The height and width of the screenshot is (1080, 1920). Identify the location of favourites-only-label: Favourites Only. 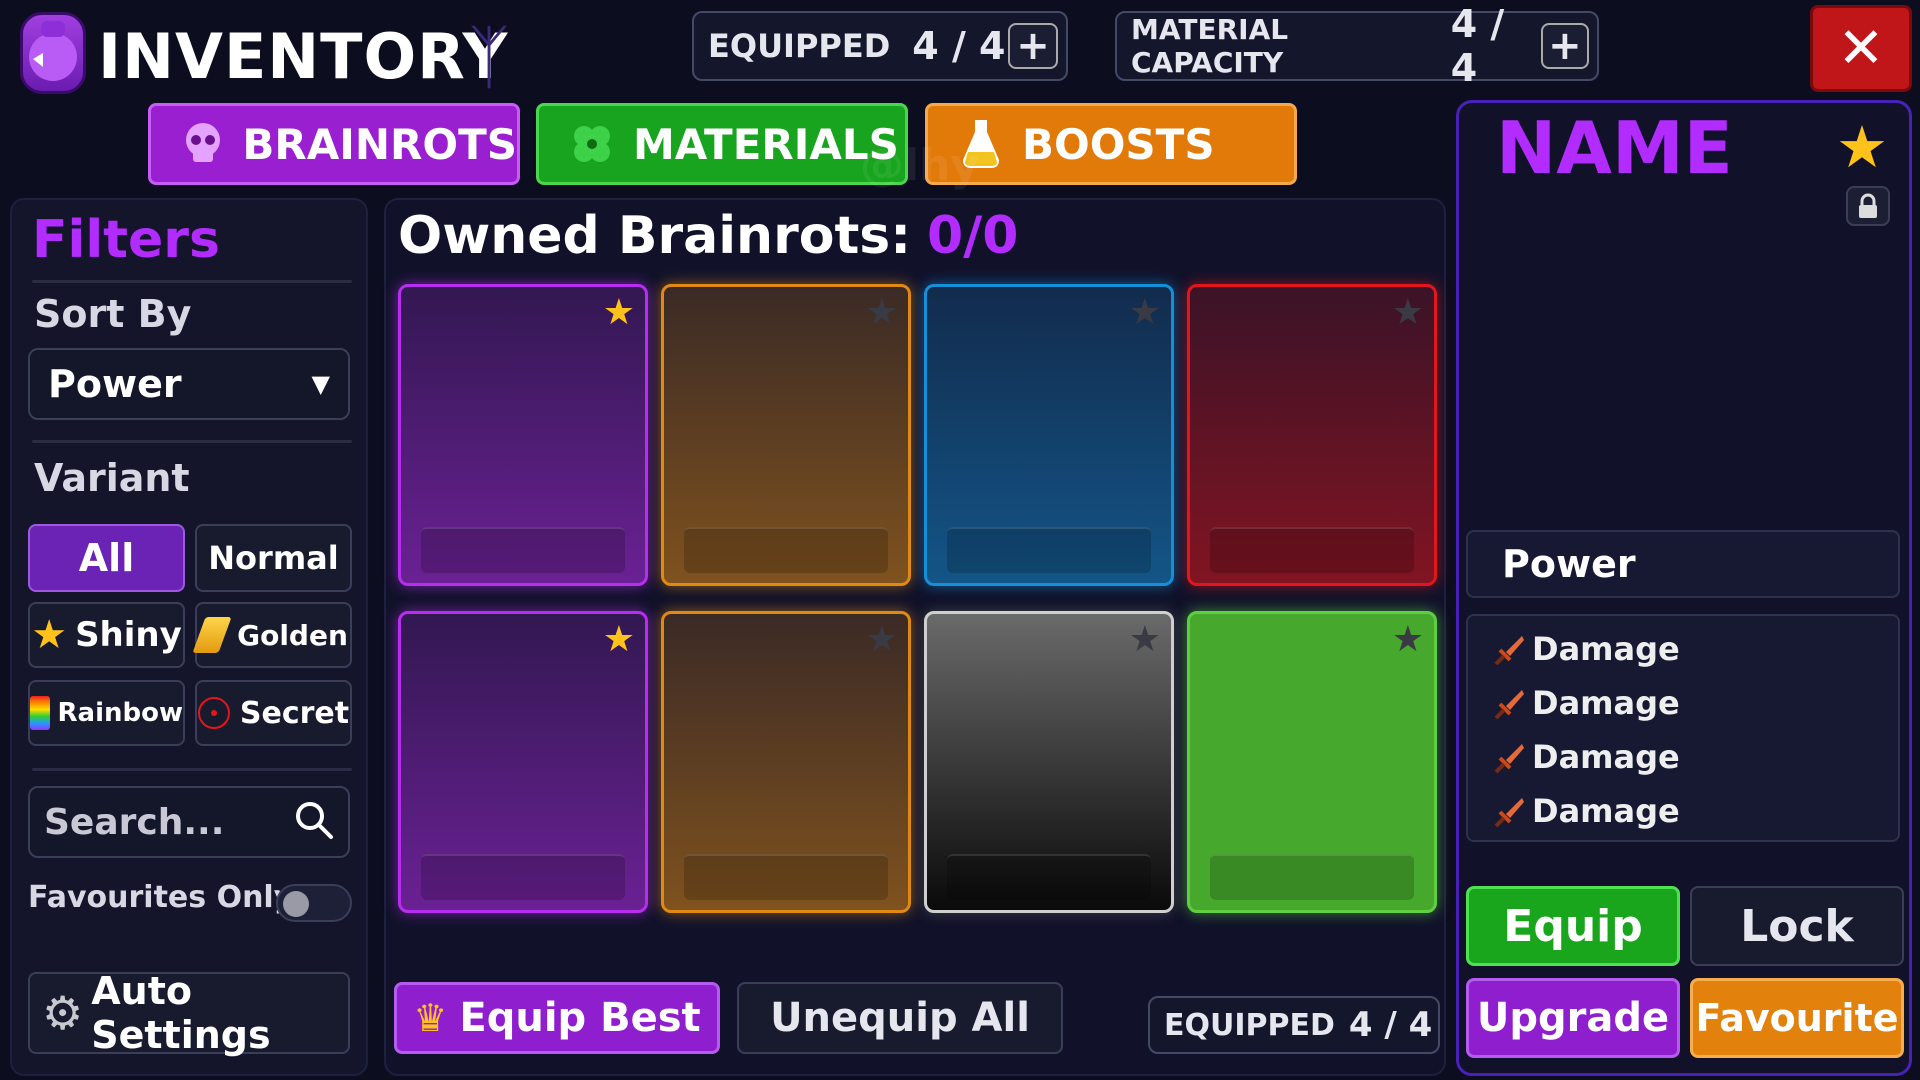
(161, 897).